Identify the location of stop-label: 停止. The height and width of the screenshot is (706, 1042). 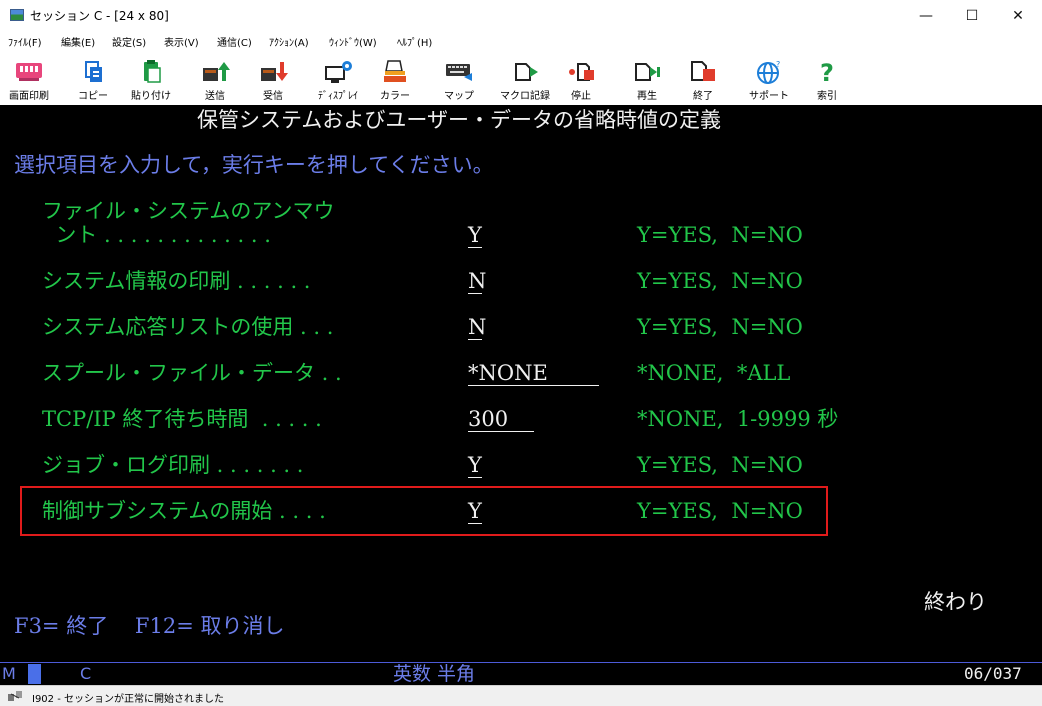
(581, 96).